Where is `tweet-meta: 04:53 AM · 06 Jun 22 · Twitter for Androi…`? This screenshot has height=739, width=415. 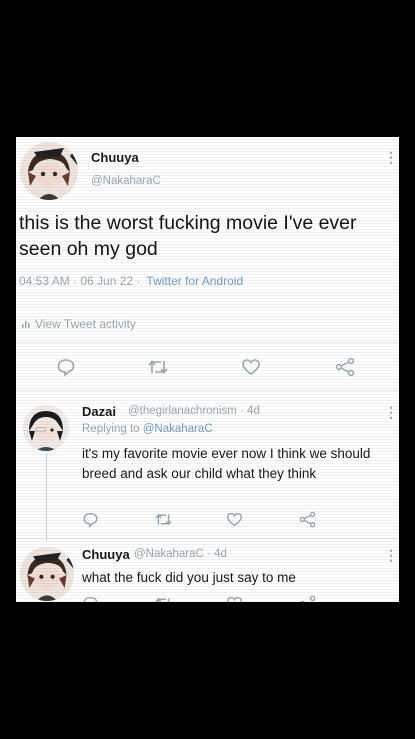 tweet-meta: 04:53 AM · 06 Jun 22 · Twitter for Androi… is located at coordinates (131, 281).